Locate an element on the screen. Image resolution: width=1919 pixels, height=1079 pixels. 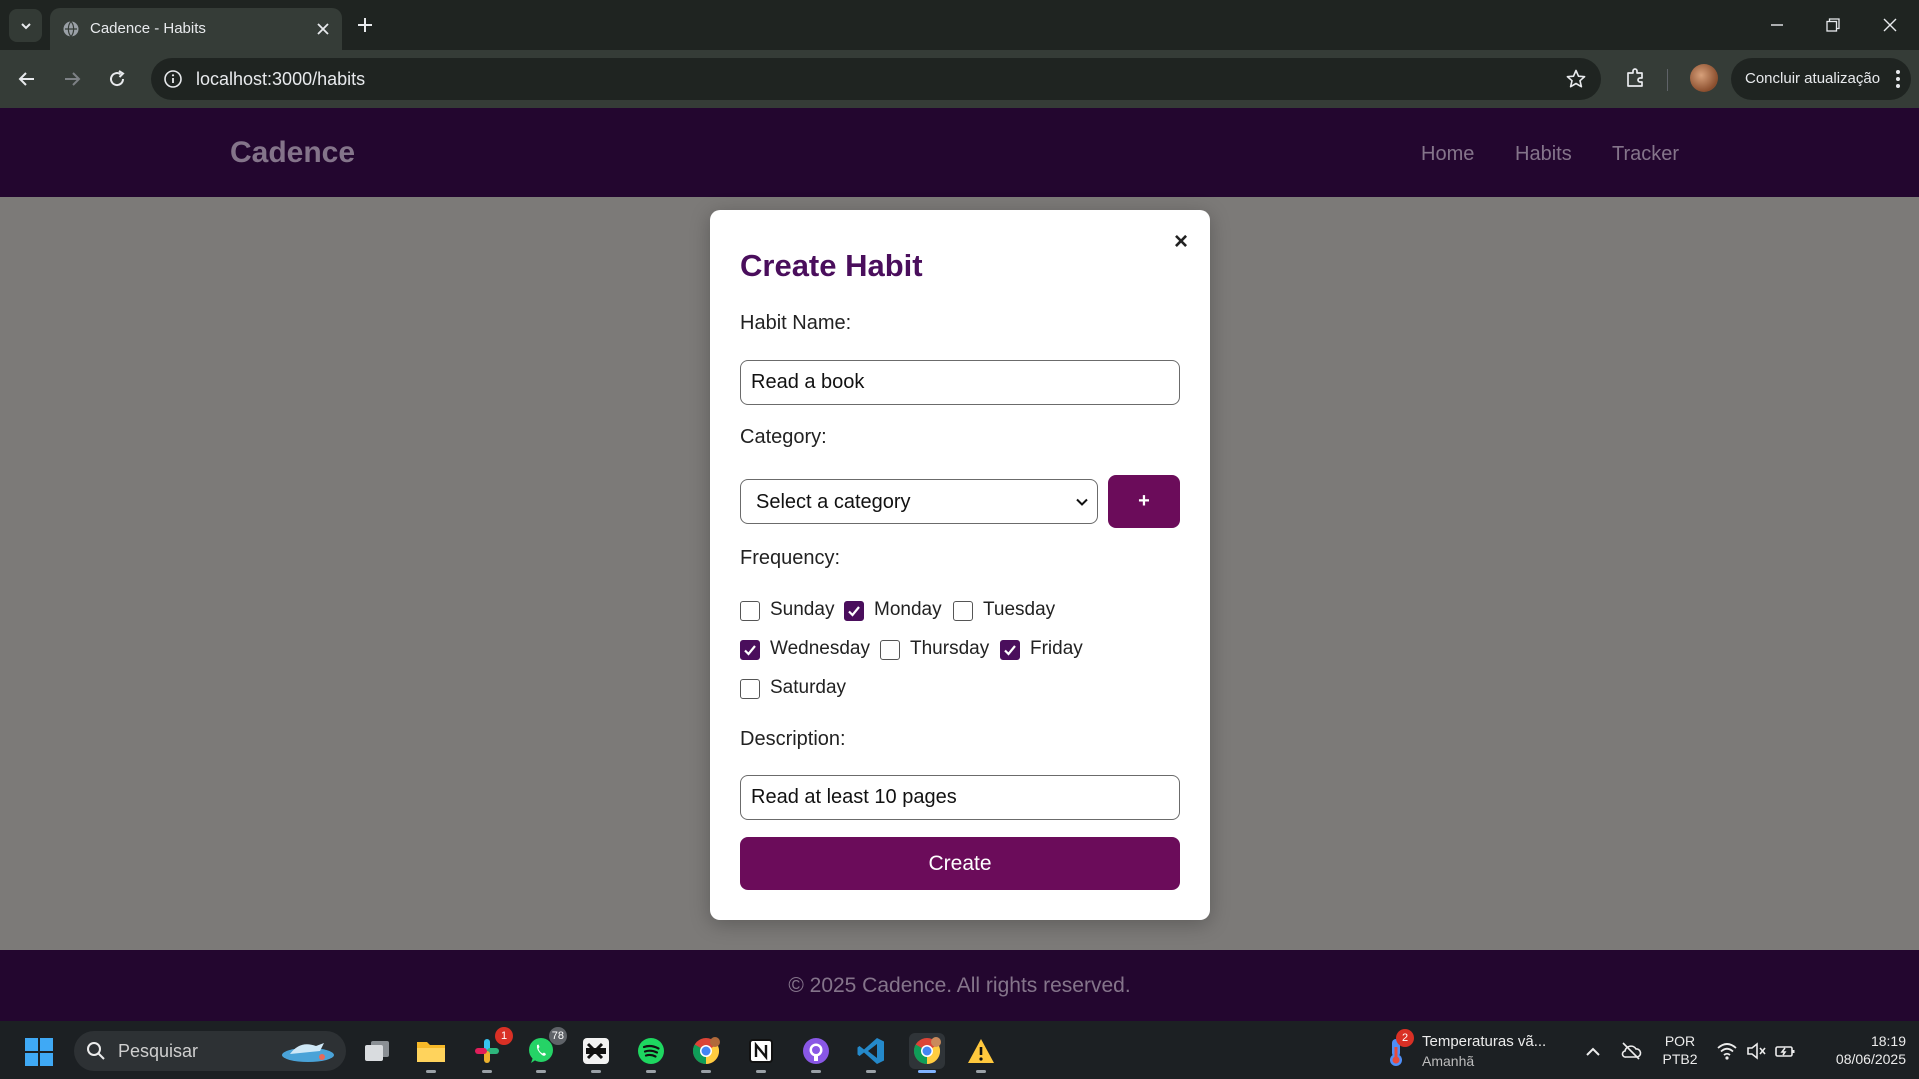
more-vert-icon is located at coordinates (1898, 79).